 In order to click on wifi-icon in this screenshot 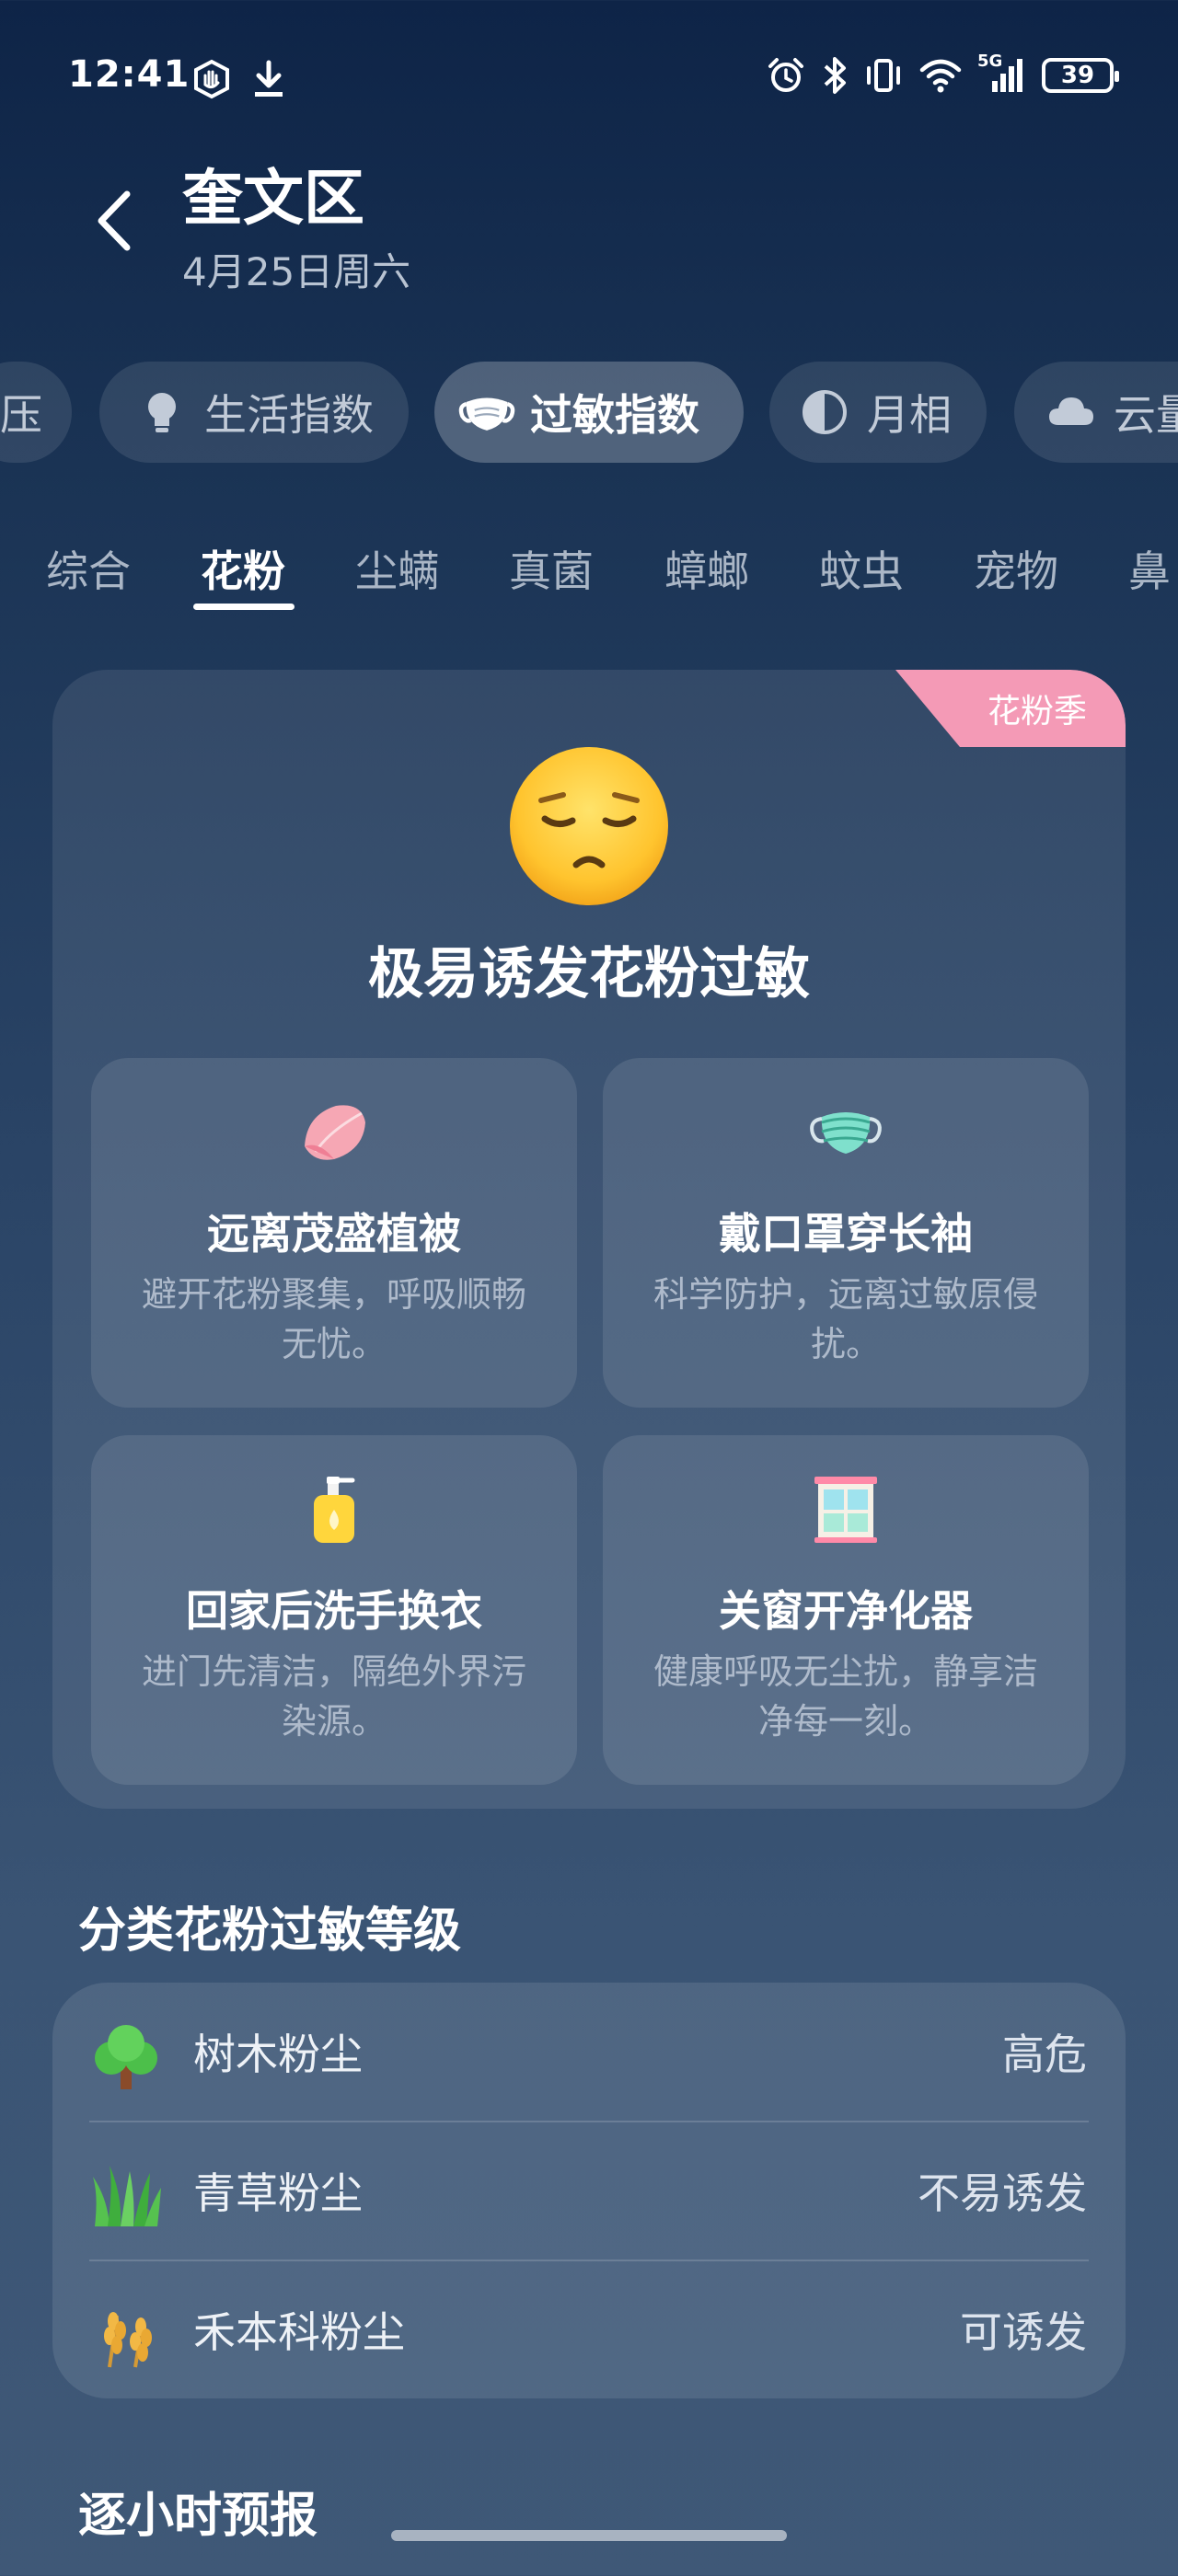, I will do `click(940, 76)`.